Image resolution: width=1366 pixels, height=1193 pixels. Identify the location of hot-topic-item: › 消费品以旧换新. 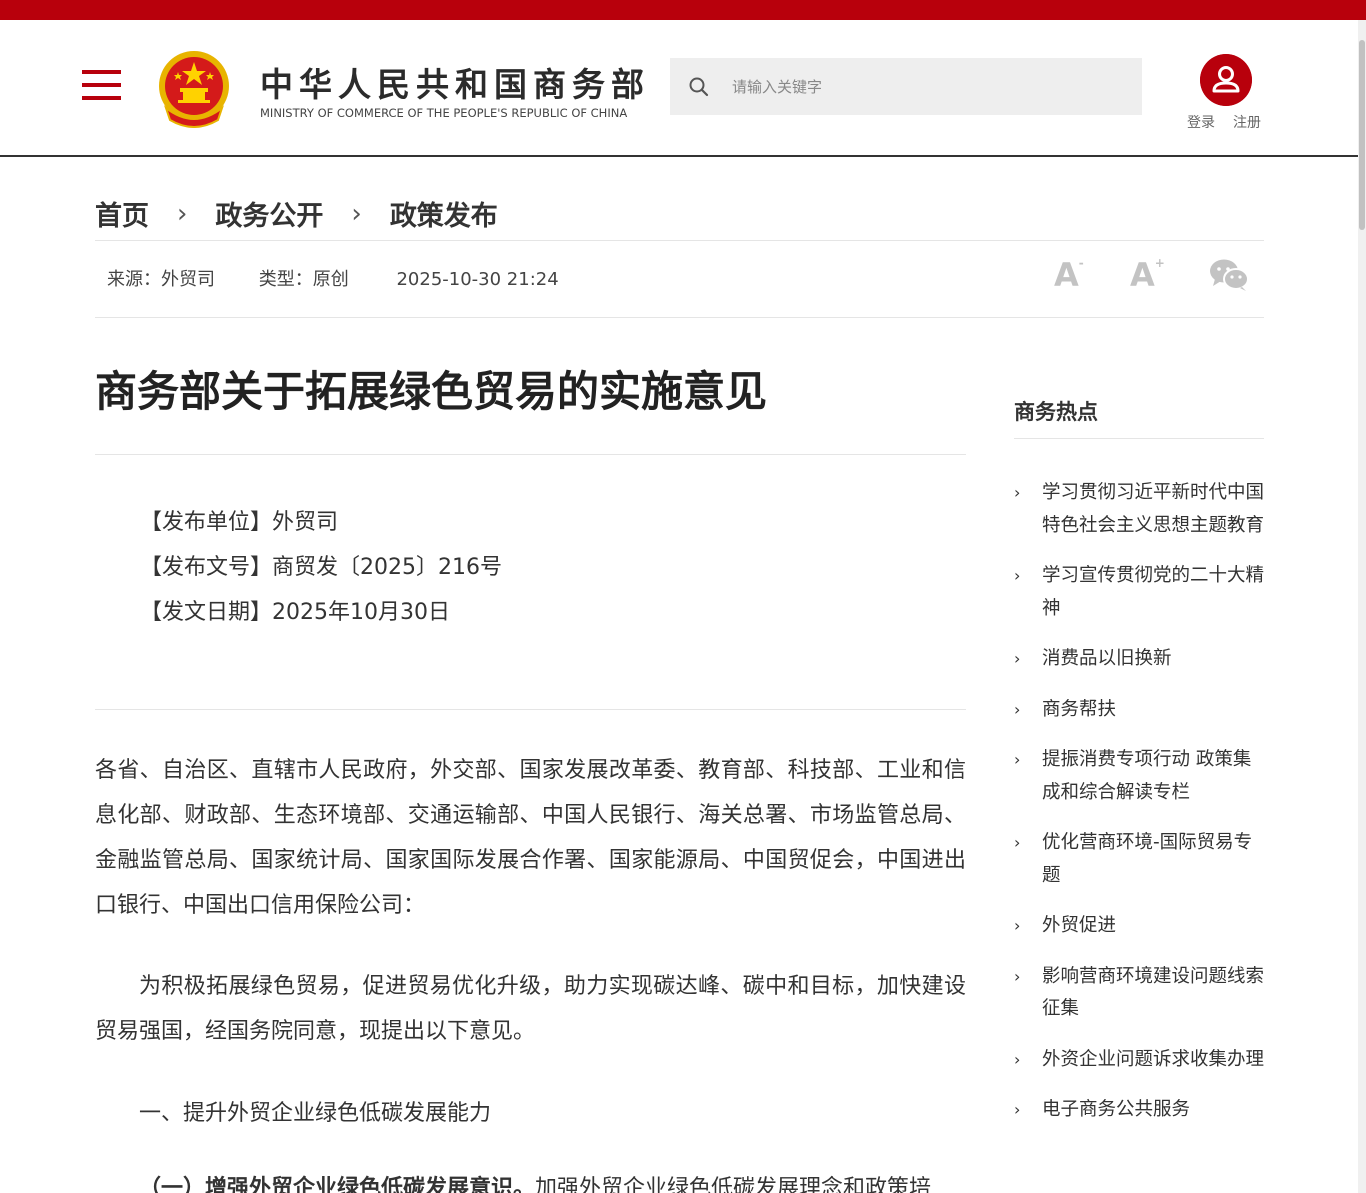
(1139, 659).